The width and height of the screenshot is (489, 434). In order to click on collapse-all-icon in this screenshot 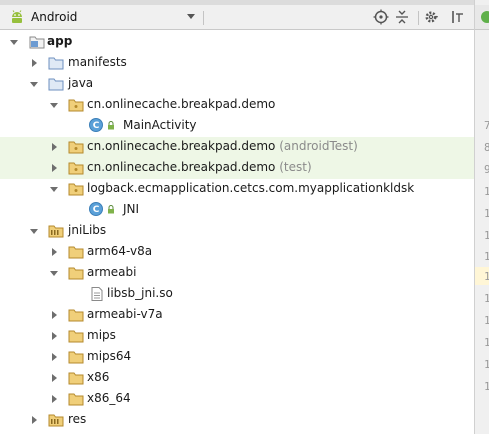, I will do `click(402, 17)`.